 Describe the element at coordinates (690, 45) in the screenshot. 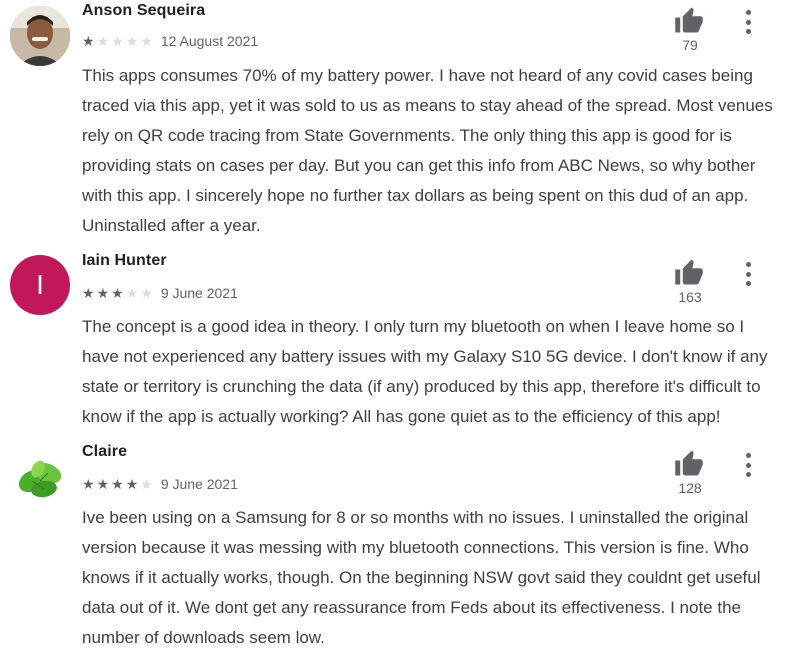

I see `helpful-count: 79` at that location.